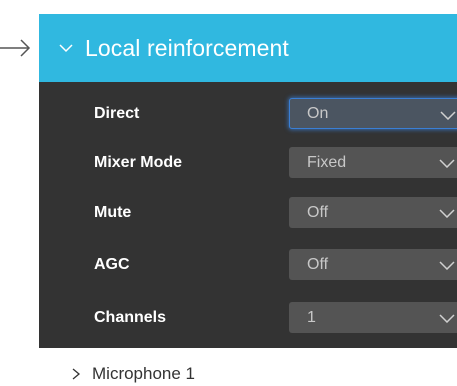  I want to click on select-value: 1, so click(311, 317).